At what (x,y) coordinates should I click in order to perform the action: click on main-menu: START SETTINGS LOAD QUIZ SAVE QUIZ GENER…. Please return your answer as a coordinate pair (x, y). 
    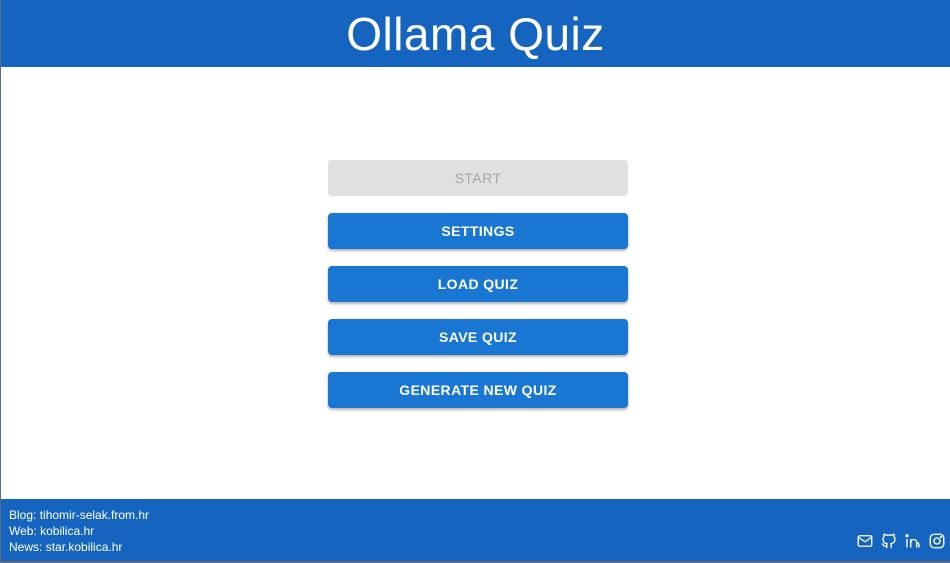
    Looking at the image, I should click on (478, 284).